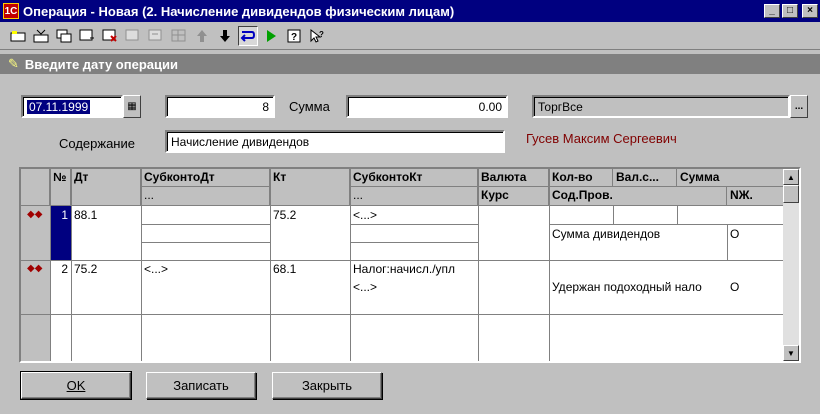 The width and height of the screenshot is (820, 414). Describe the element at coordinates (772, 11) in the screenshot. I see `minimize-button: _` at that location.